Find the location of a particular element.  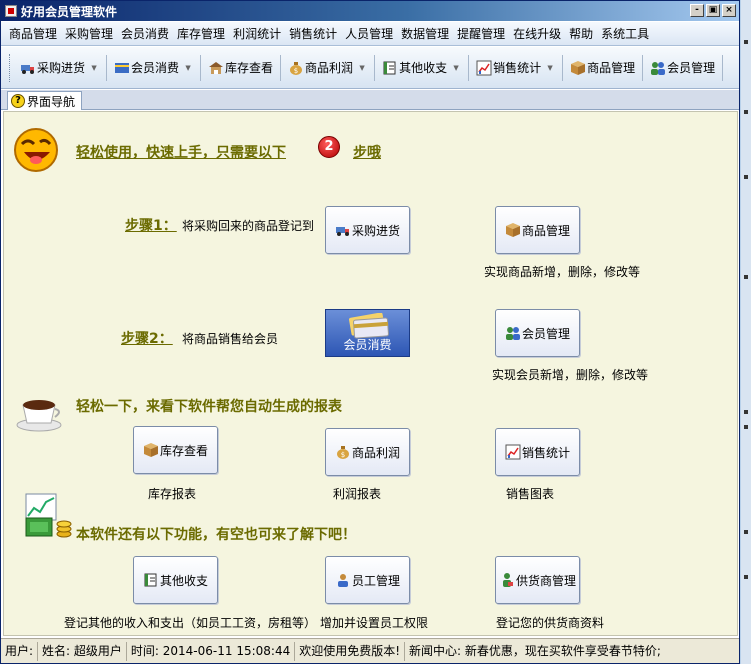

profit-button: $ 商品利润 is located at coordinates (367, 452).